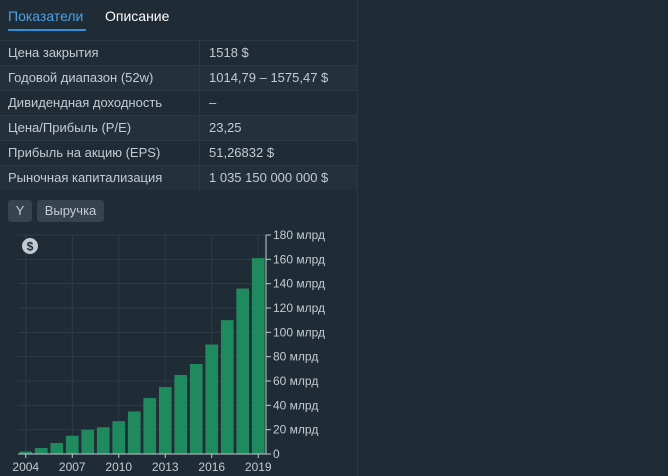 The height and width of the screenshot is (476, 668). What do you see at coordinates (269, 177) in the screenshot?
I see `row-value: 1 035 150 000 000 $` at bounding box center [269, 177].